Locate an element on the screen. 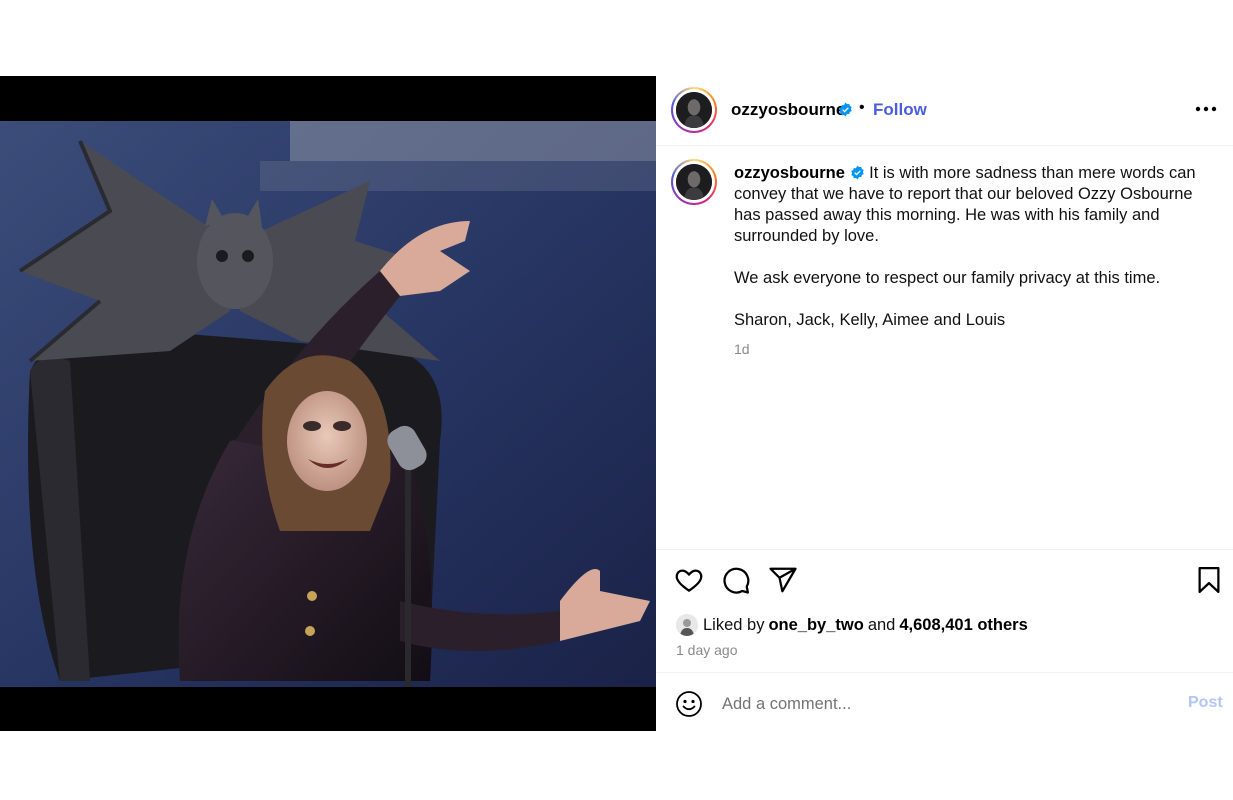  more-options-icon is located at coordinates (1206, 109).